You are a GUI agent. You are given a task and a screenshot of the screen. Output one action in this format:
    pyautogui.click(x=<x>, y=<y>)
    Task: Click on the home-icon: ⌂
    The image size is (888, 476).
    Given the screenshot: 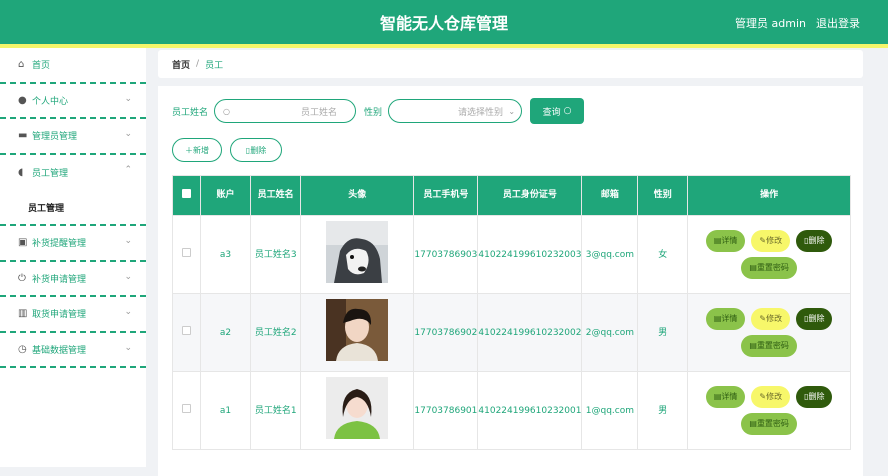 What is the action you would take?
    pyautogui.click(x=21, y=65)
    